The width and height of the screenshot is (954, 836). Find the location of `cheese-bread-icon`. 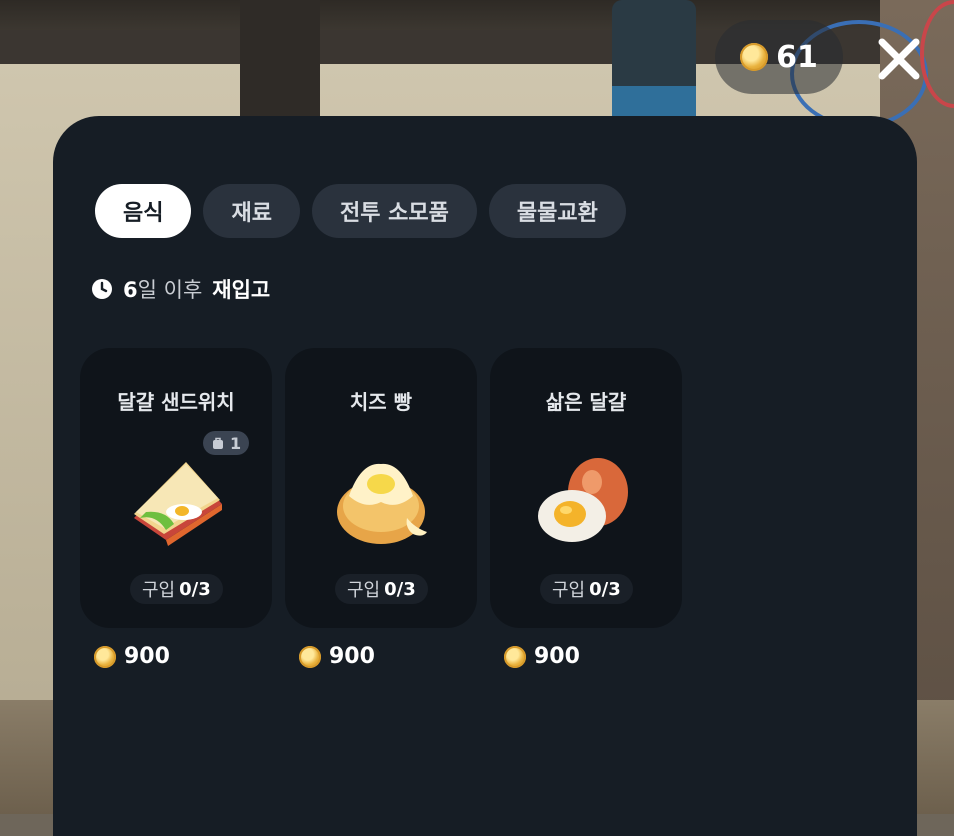

cheese-bread-icon is located at coordinates (382, 503).